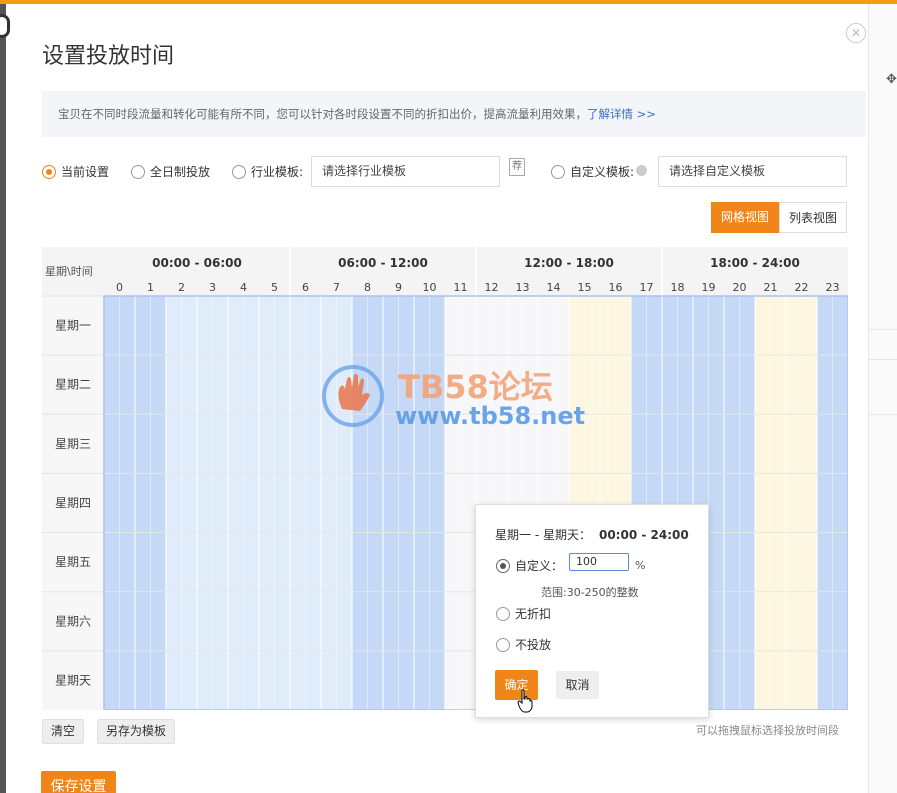 This screenshot has height=793, width=897. Describe the element at coordinates (616, 287) in the screenshot. I see `hour-label: 16` at that location.